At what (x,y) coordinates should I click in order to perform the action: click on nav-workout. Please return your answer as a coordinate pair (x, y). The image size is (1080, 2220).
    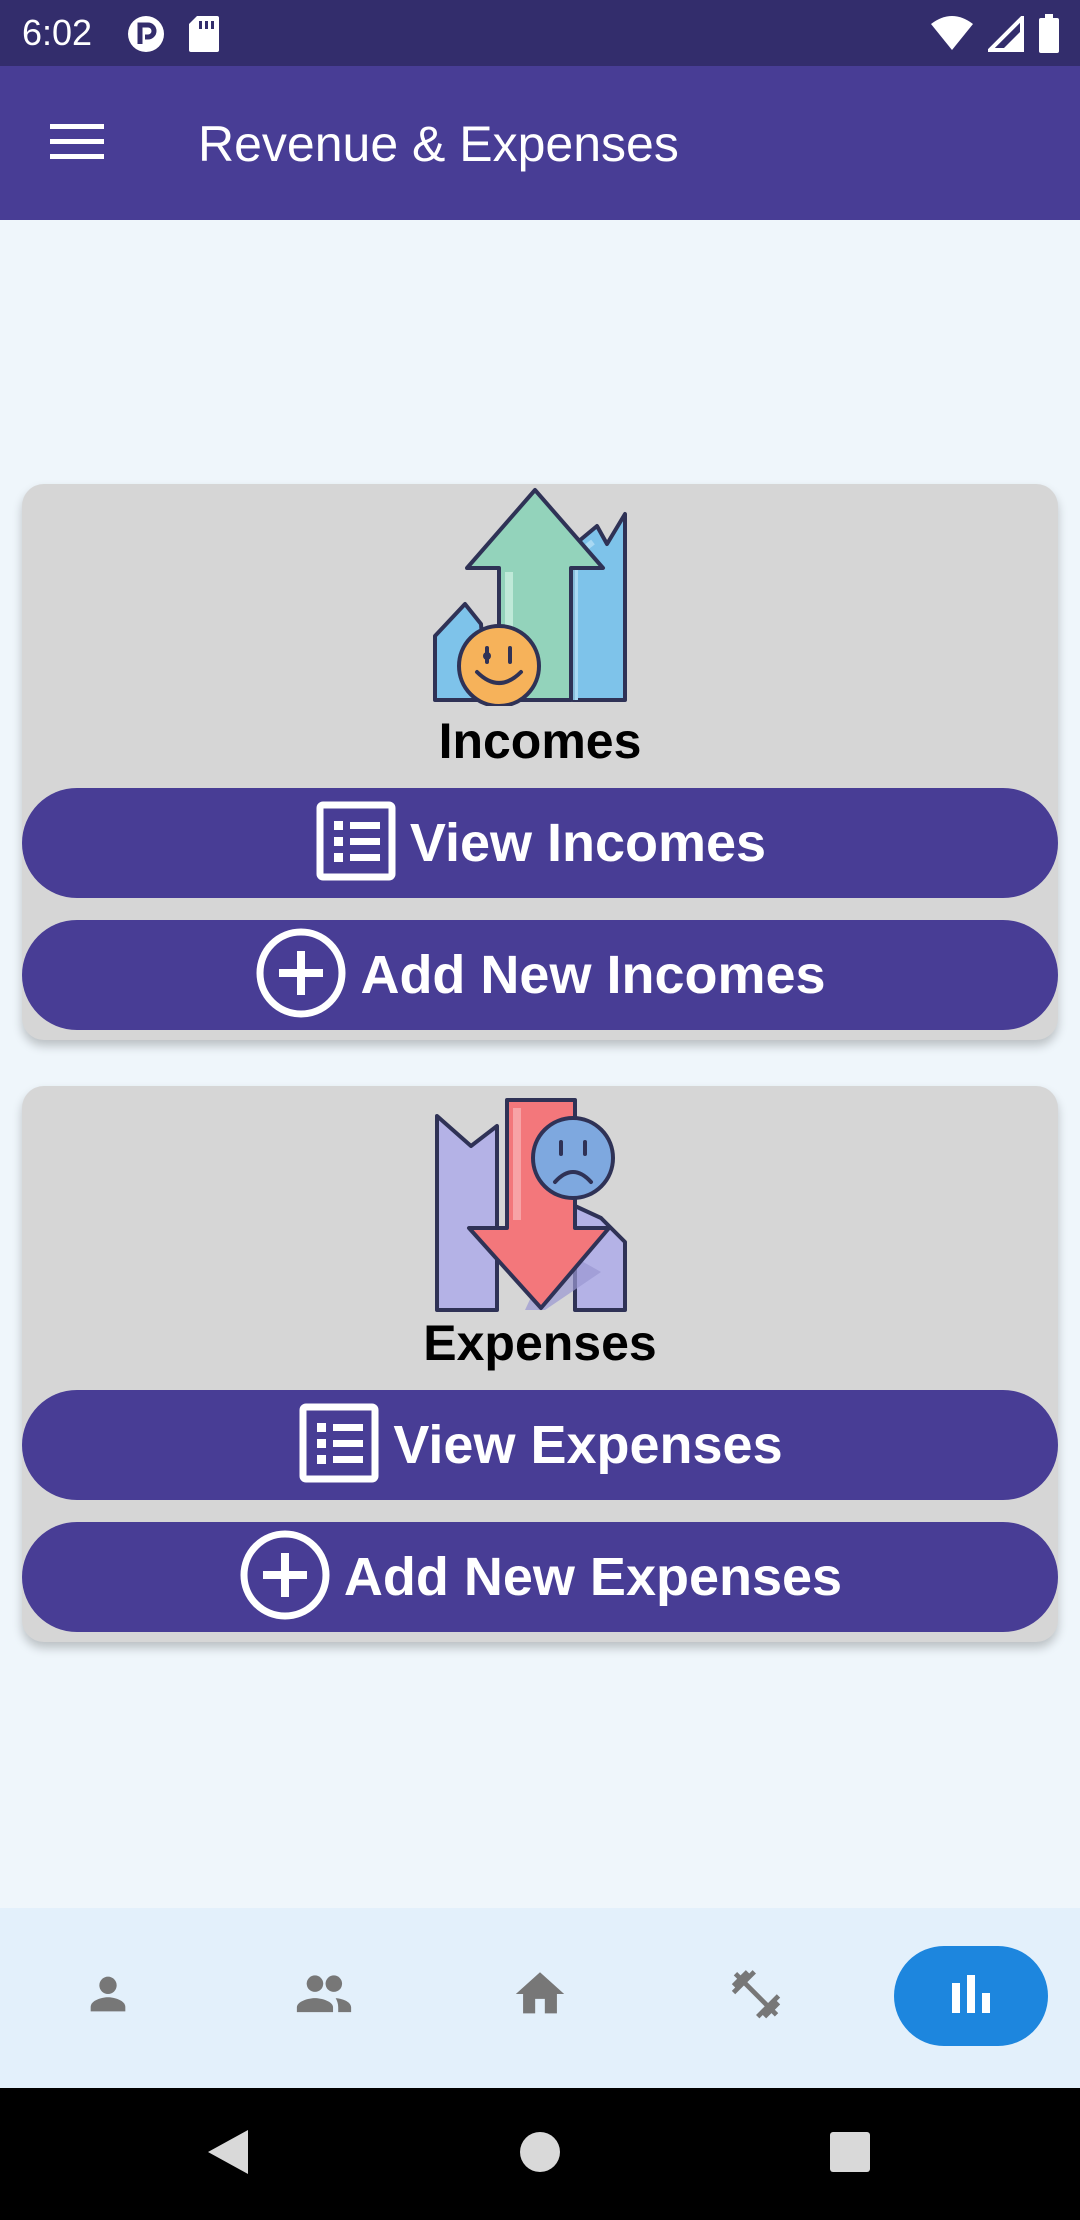
    Looking at the image, I should click on (756, 1996).